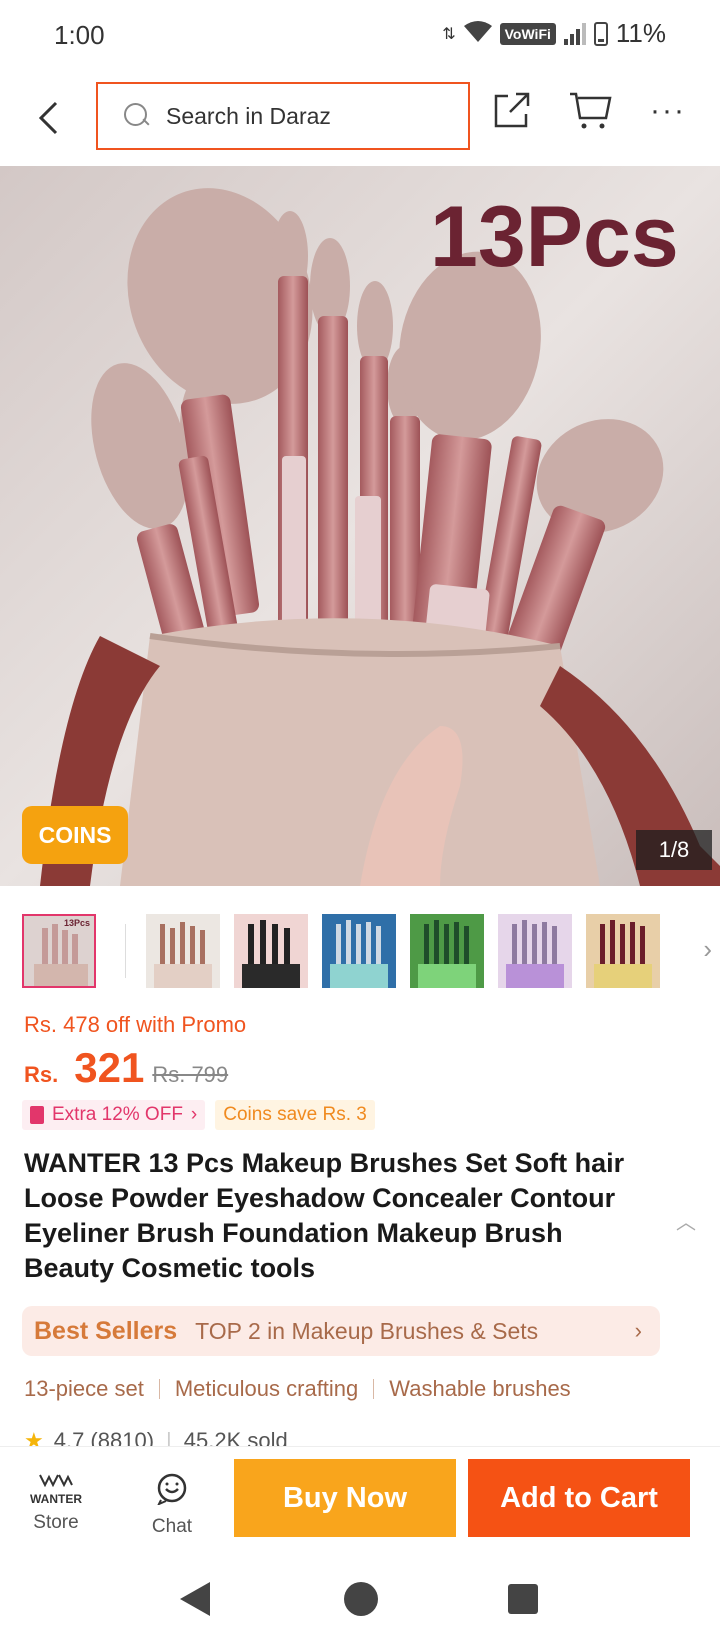 This screenshot has width=720, height=1640. I want to click on search-icon, so click(137, 116).